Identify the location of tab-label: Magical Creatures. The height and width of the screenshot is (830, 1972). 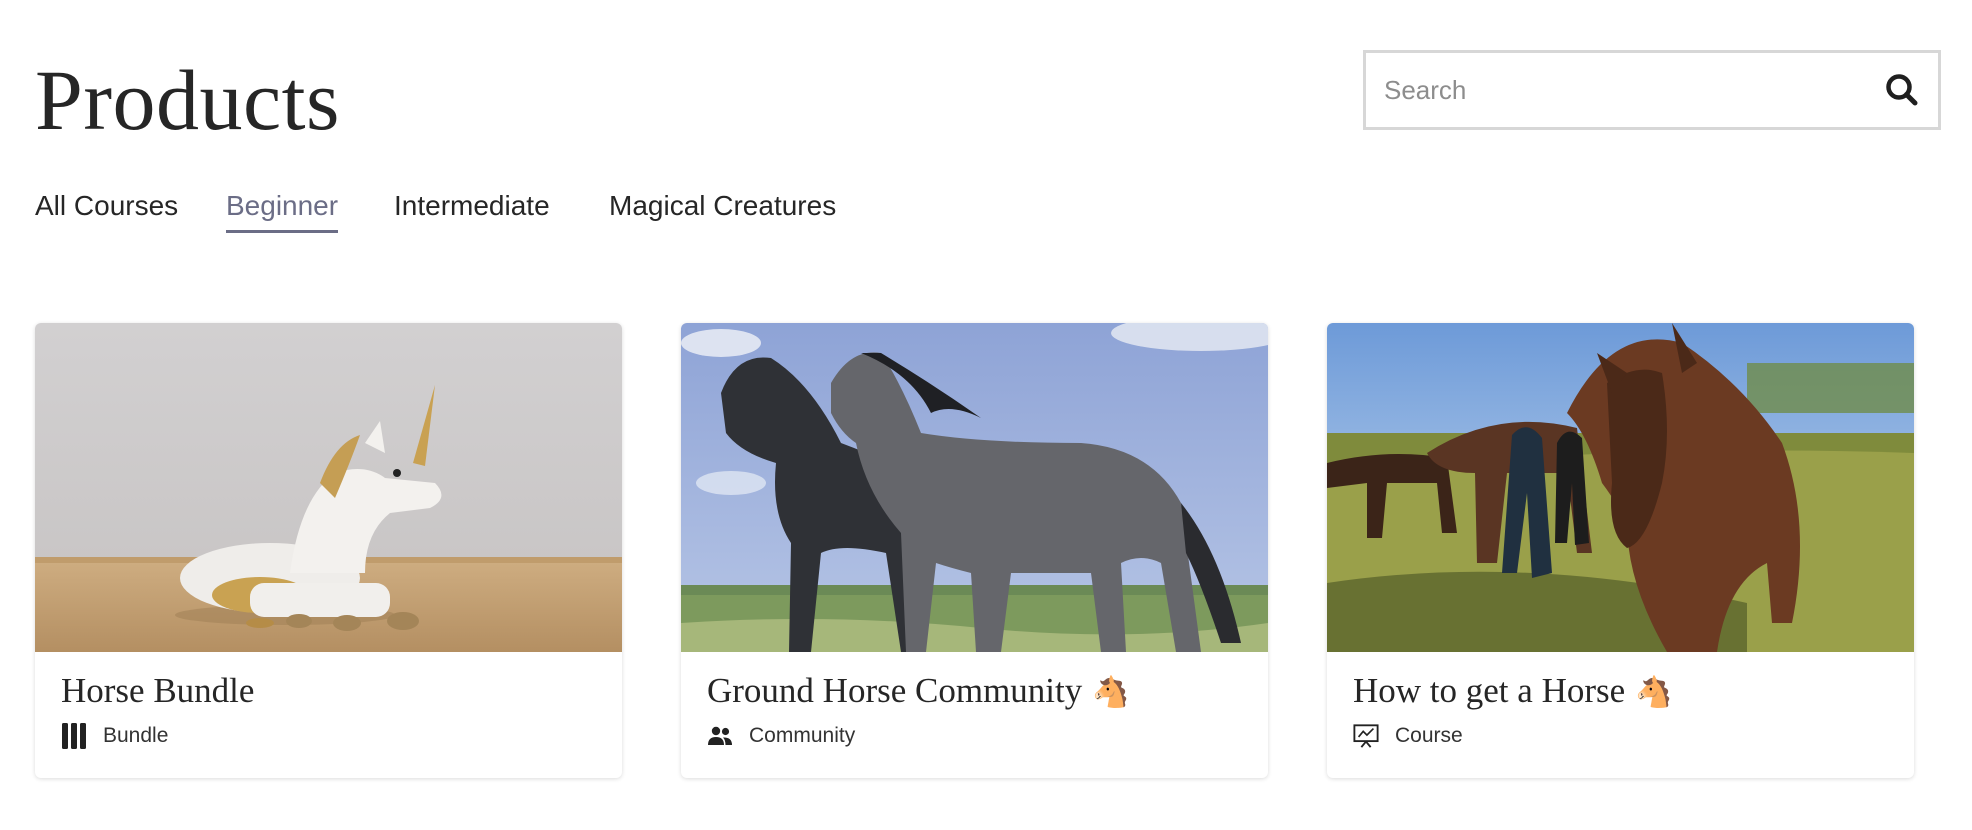
(723, 205).